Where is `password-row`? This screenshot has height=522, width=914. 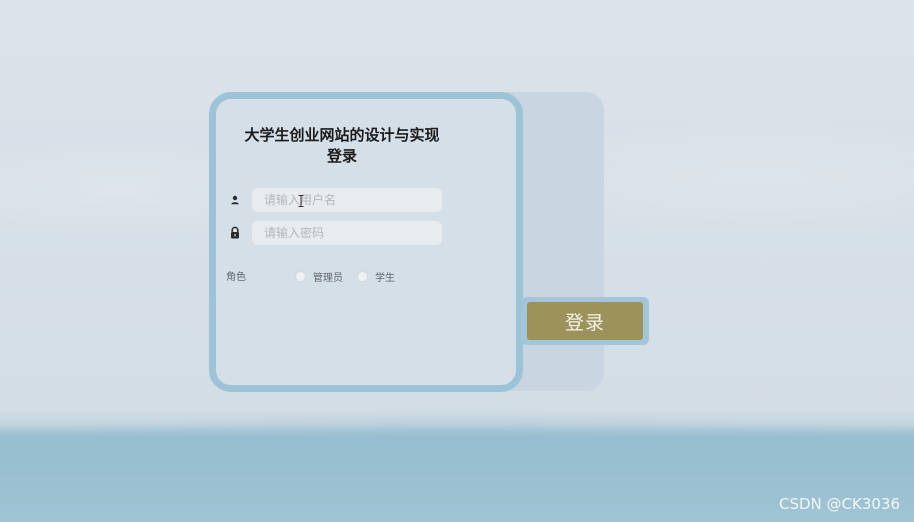 password-row is located at coordinates (338, 233).